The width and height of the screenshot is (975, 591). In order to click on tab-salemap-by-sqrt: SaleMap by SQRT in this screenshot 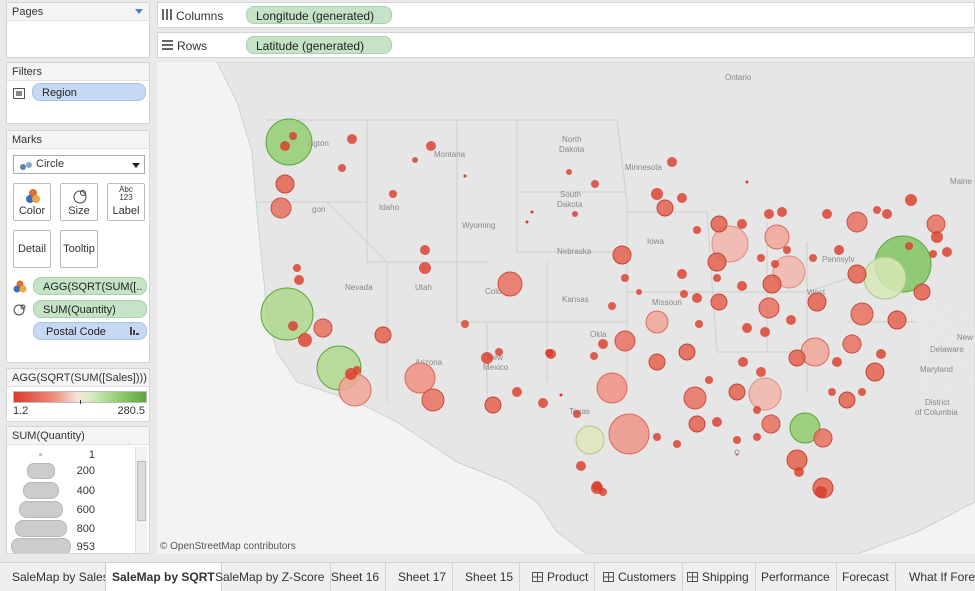, I will do `click(163, 577)`.